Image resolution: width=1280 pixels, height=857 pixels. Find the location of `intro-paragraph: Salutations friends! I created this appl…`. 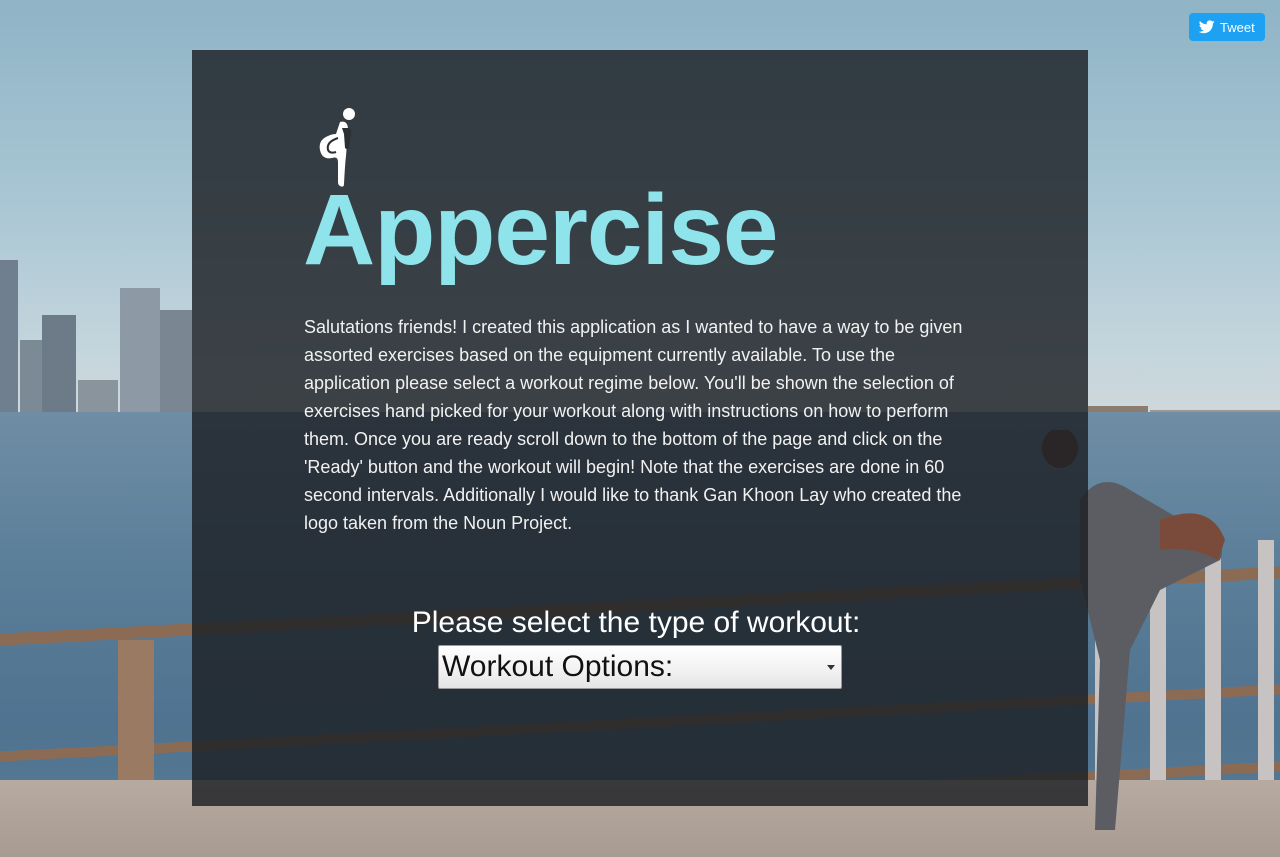

intro-paragraph: Salutations friends! I created this appl… is located at coordinates (633, 425).